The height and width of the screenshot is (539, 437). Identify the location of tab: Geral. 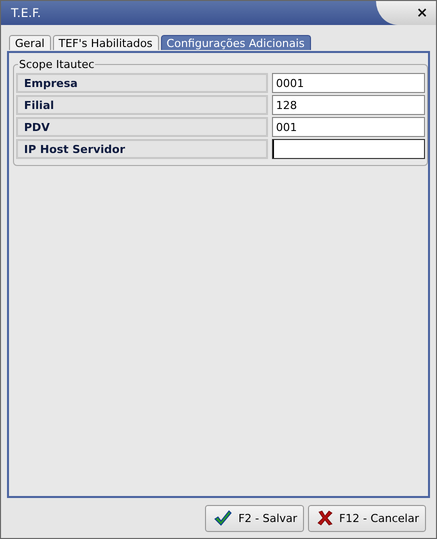
(30, 42).